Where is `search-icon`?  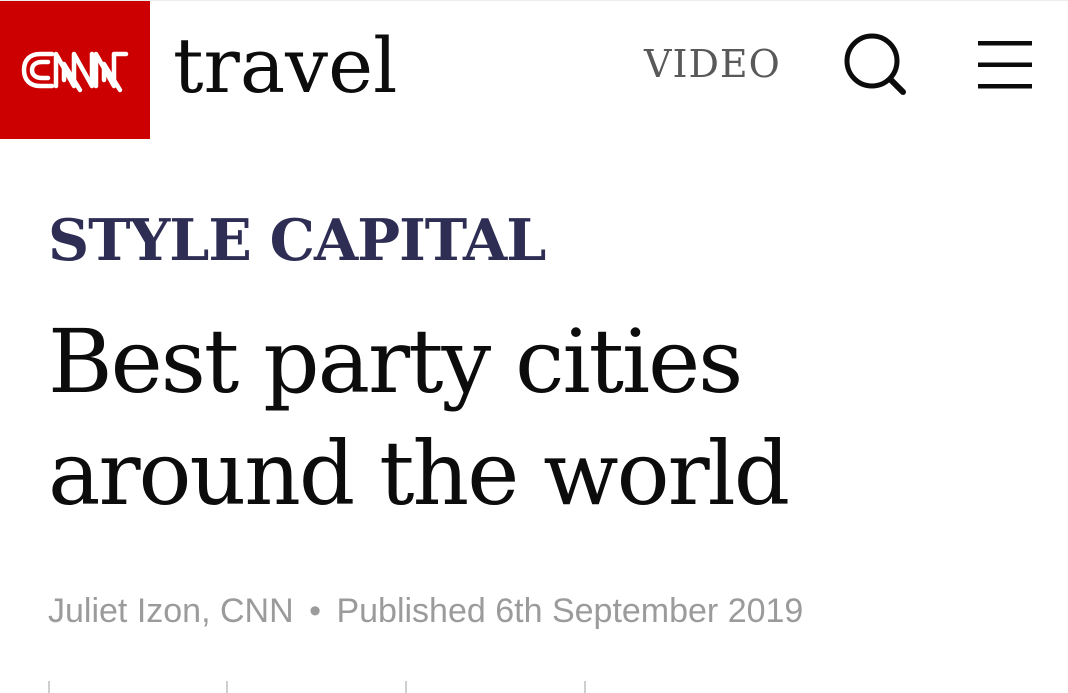 search-icon is located at coordinates (875, 64).